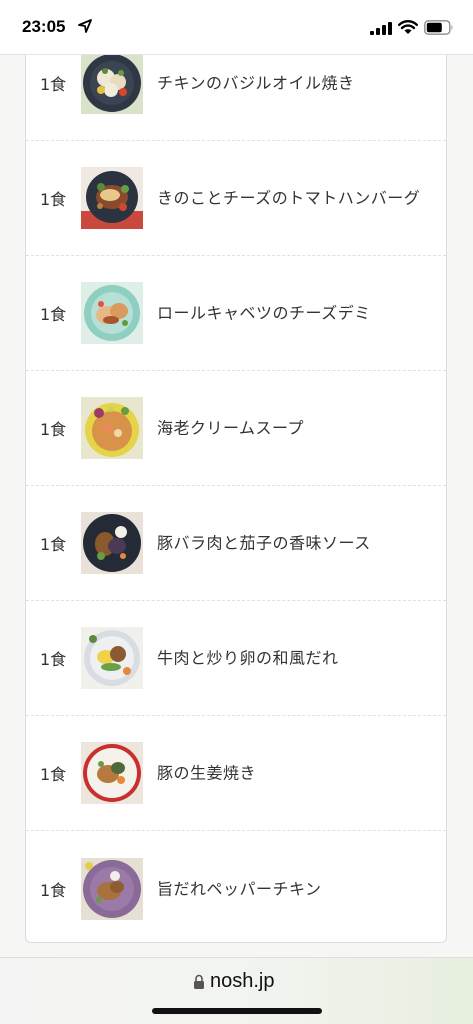  Describe the element at coordinates (256, 83) in the screenshot. I see `menu-item-name: チキンのバジルオイル焼き` at that location.